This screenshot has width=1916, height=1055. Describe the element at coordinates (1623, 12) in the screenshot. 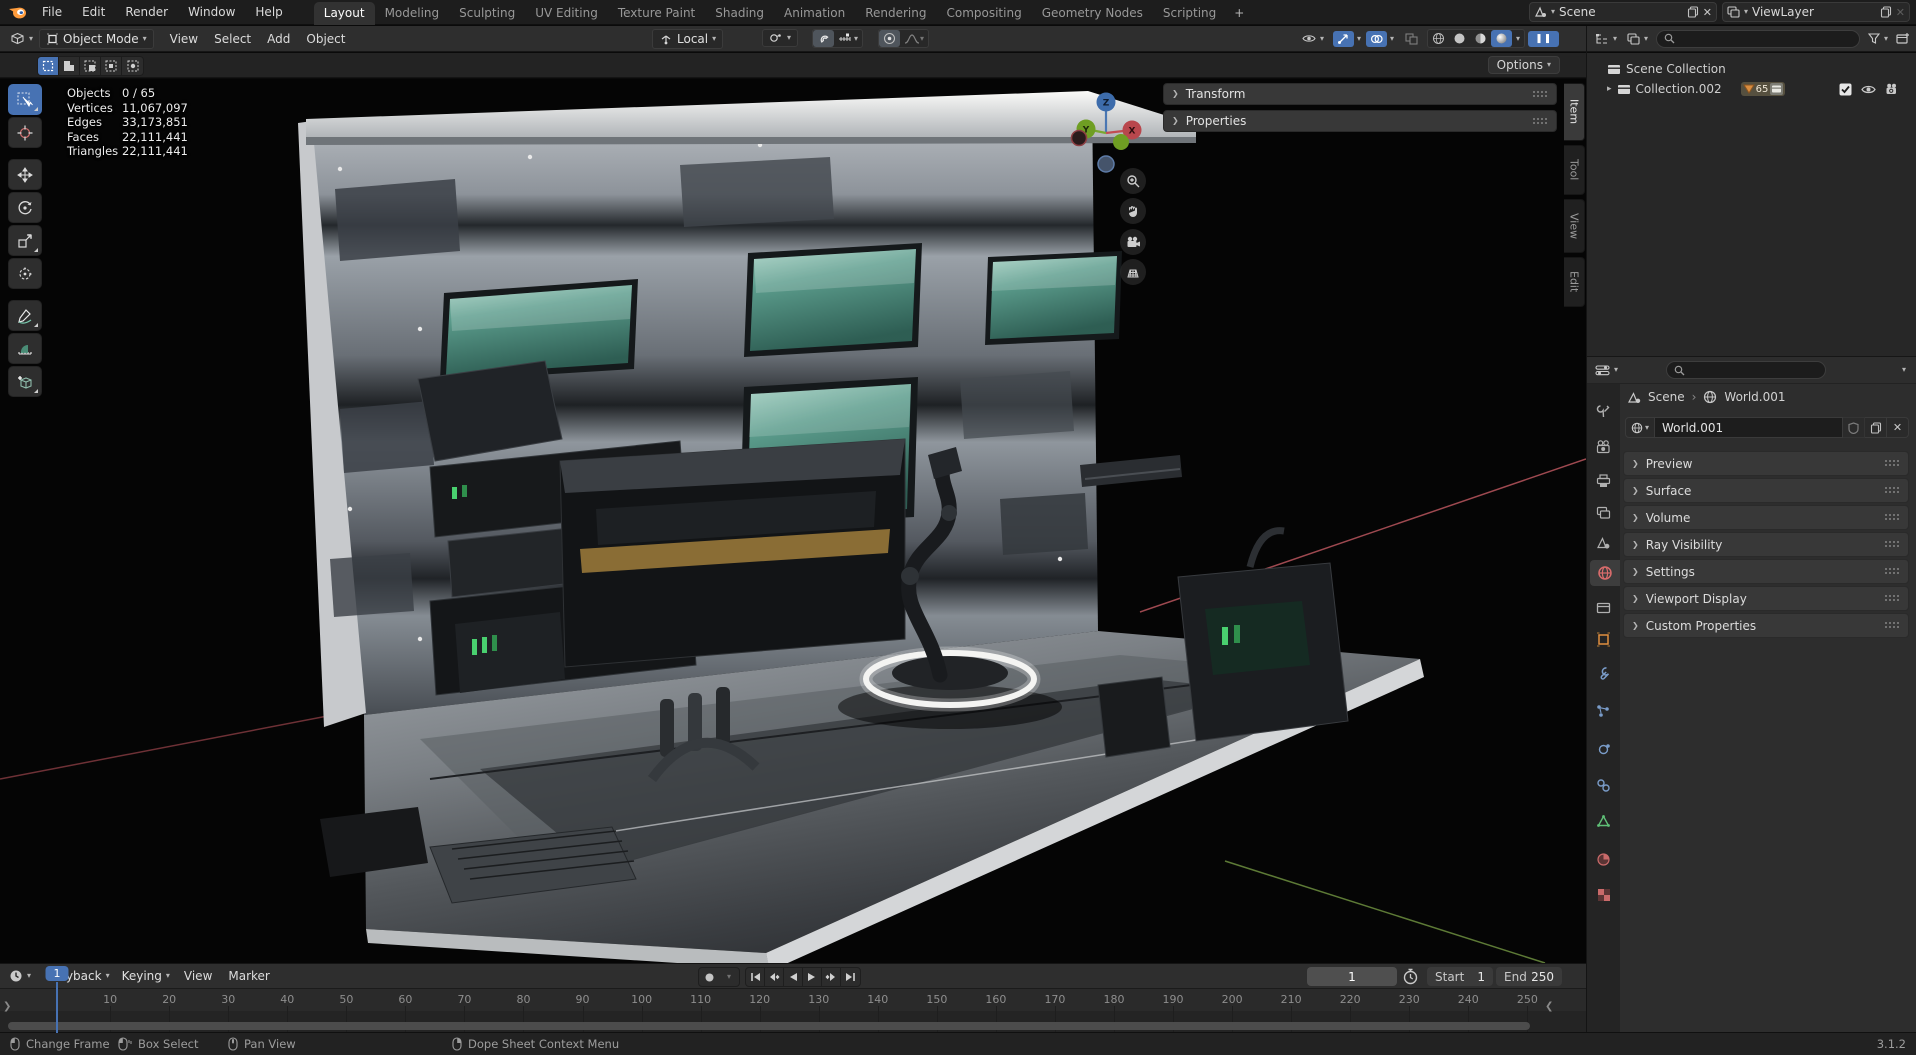

I see `scene-selector: ▾ Scene ✕` at that location.